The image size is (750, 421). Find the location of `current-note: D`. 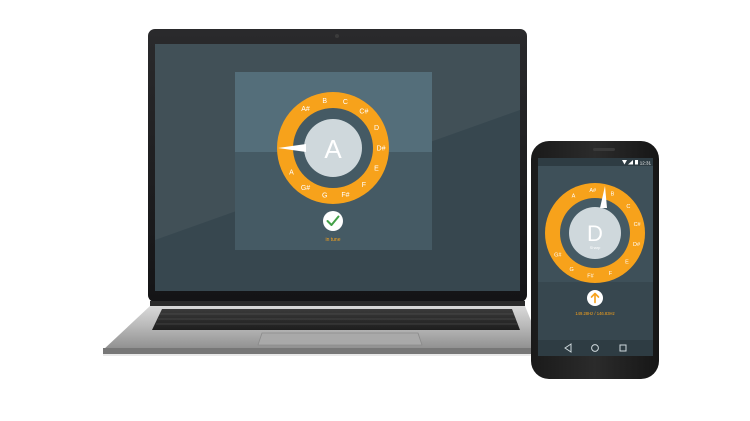

current-note: D is located at coordinates (595, 233).